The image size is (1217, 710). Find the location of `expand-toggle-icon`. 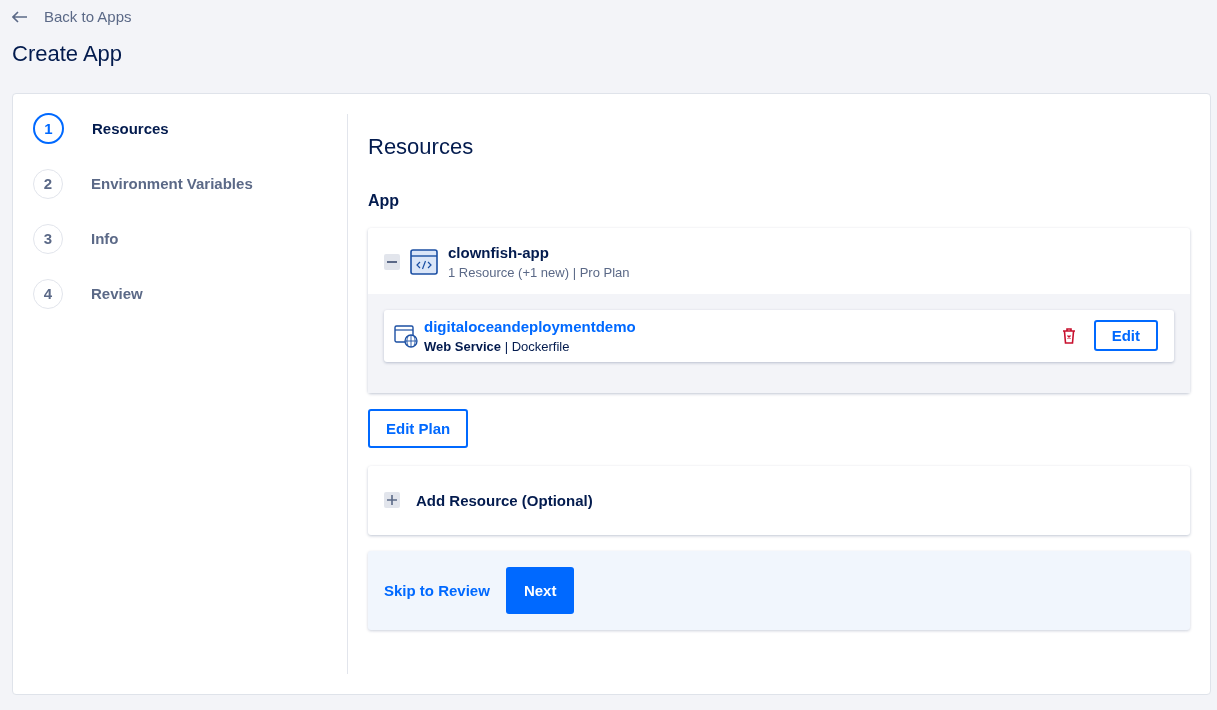

expand-toggle-icon is located at coordinates (392, 500).